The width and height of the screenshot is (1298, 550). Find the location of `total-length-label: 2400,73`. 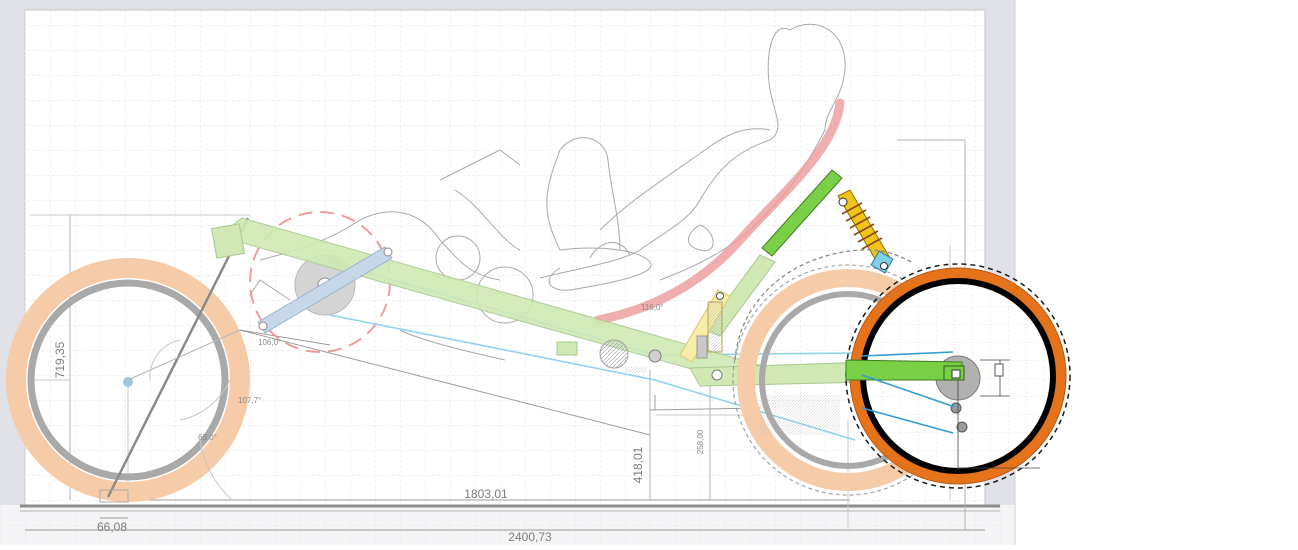

total-length-label: 2400,73 is located at coordinates (530, 537).